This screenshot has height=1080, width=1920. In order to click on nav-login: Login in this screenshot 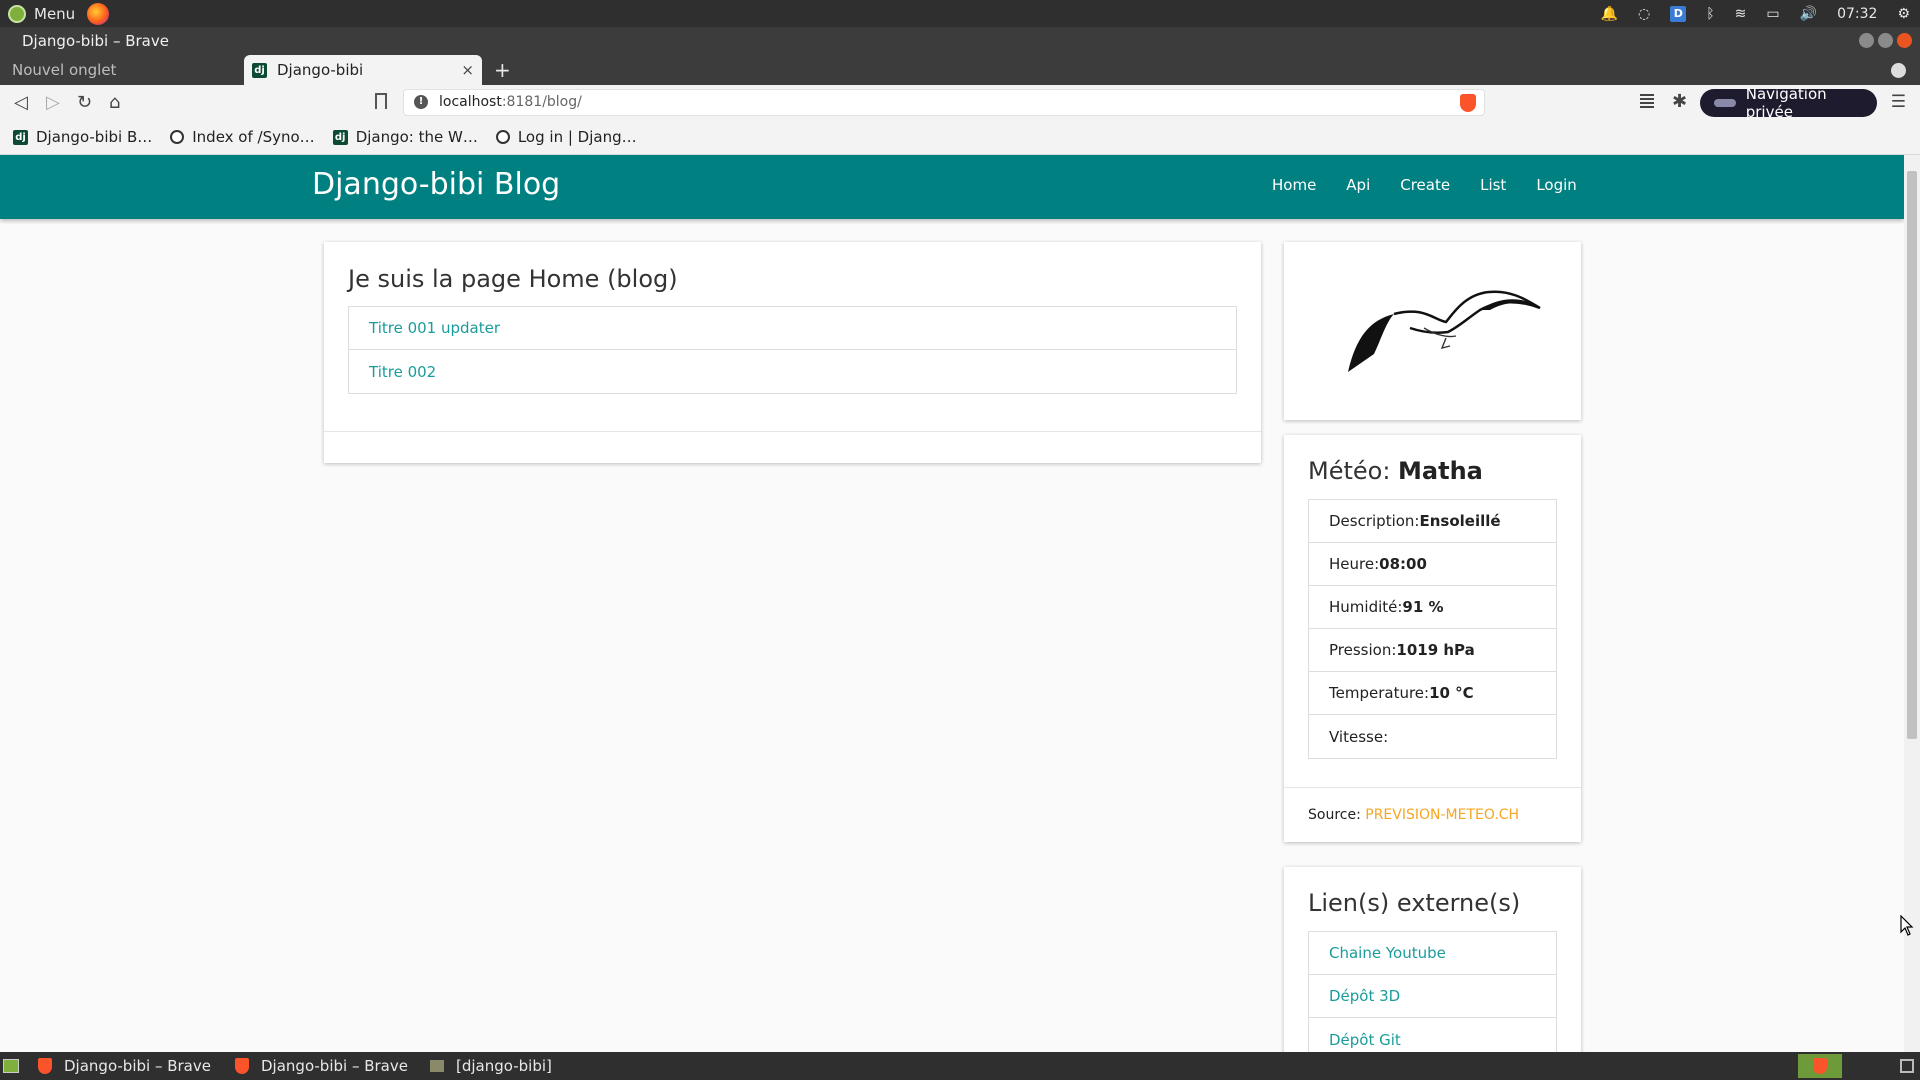, I will do `click(1556, 185)`.